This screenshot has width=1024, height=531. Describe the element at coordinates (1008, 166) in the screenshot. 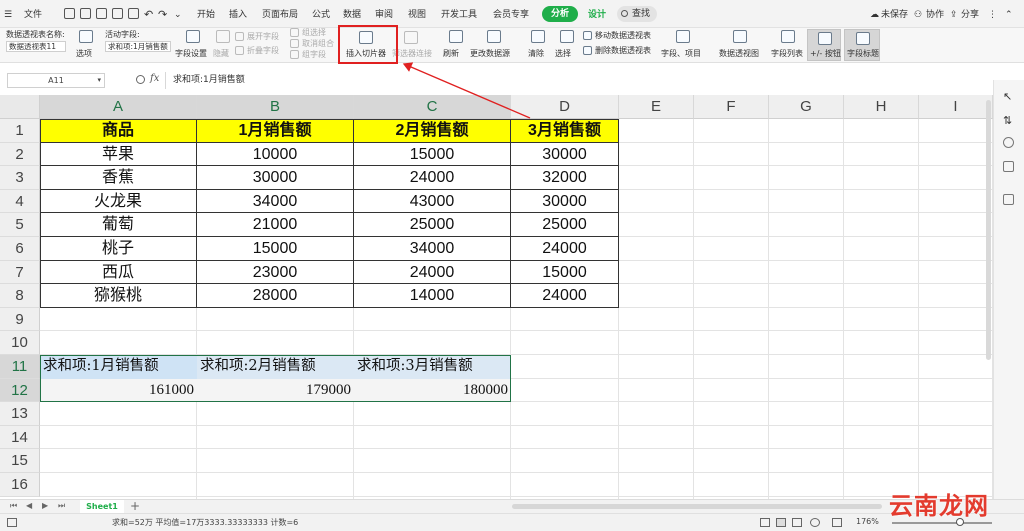

I see `tools-icon` at that location.